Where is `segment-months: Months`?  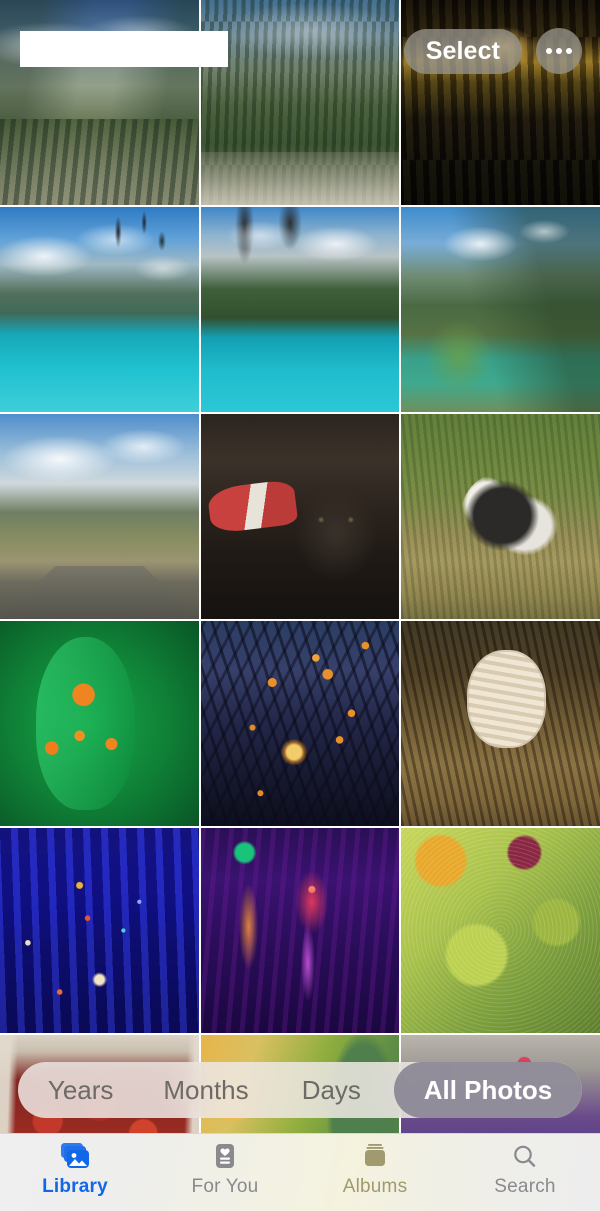 segment-months: Months is located at coordinates (205, 1090).